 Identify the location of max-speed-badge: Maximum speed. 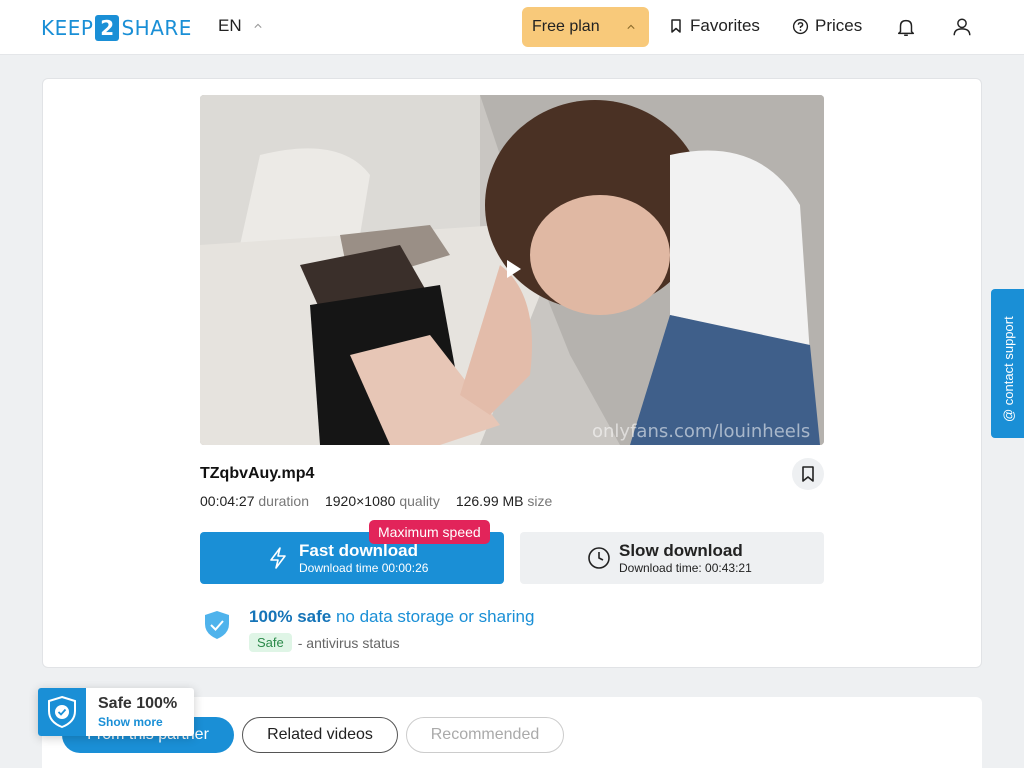
(429, 532).